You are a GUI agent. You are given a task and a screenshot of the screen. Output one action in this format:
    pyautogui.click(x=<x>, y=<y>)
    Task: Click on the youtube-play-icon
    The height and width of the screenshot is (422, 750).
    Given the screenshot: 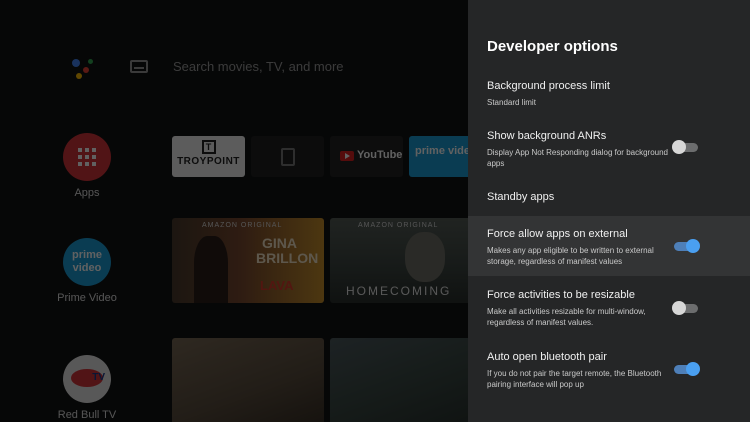 What is the action you would take?
    pyautogui.click(x=347, y=156)
    